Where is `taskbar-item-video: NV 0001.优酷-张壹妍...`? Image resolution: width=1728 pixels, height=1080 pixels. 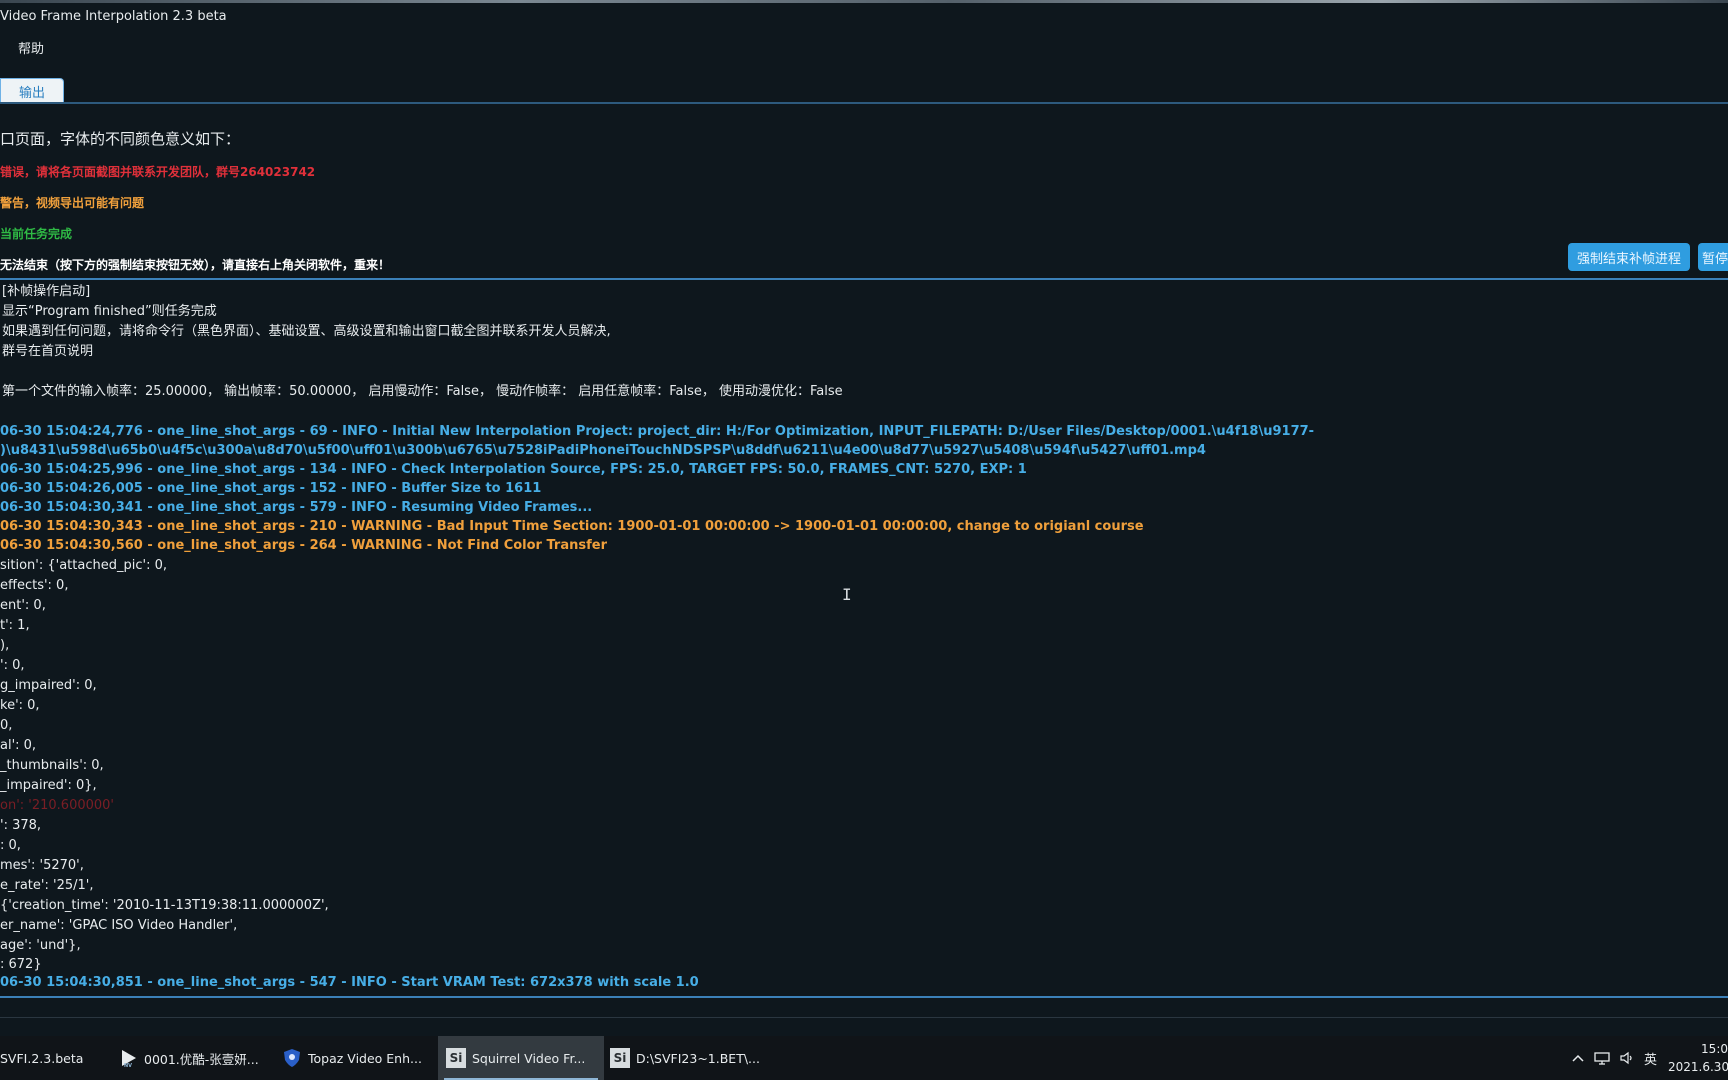 taskbar-item-video: NV 0001.优酷-张壹妍... is located at coordinates (193, 1058).